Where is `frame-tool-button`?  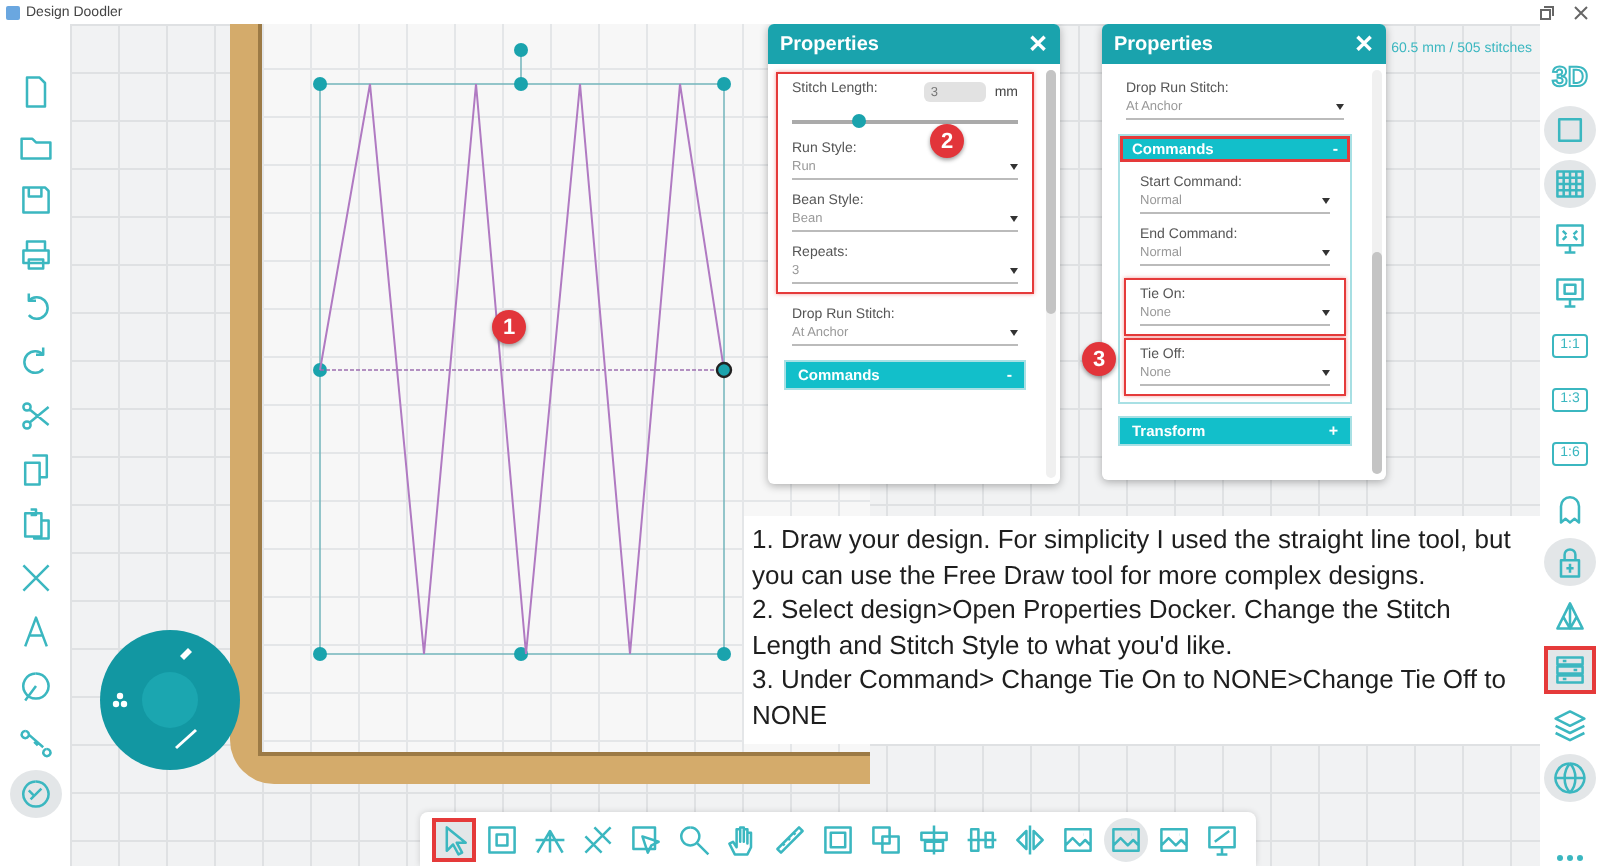 frame-tool-button is located at coordinates (1570, 130).